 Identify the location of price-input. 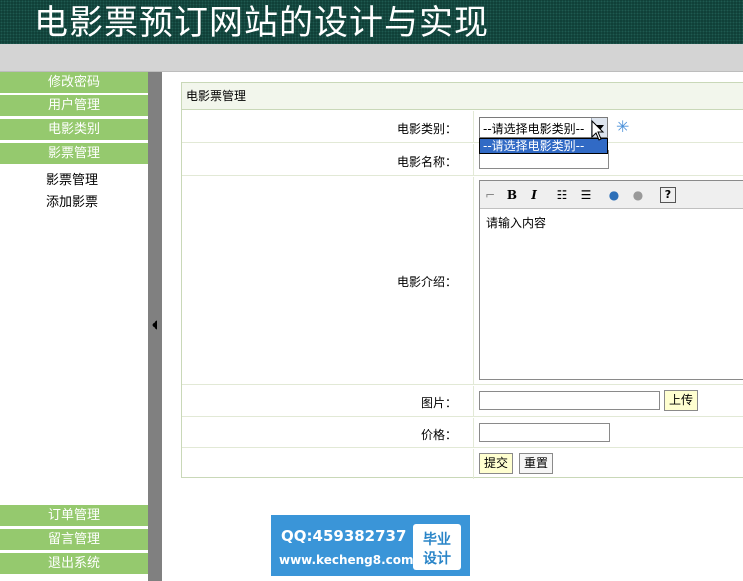
(544, 432).